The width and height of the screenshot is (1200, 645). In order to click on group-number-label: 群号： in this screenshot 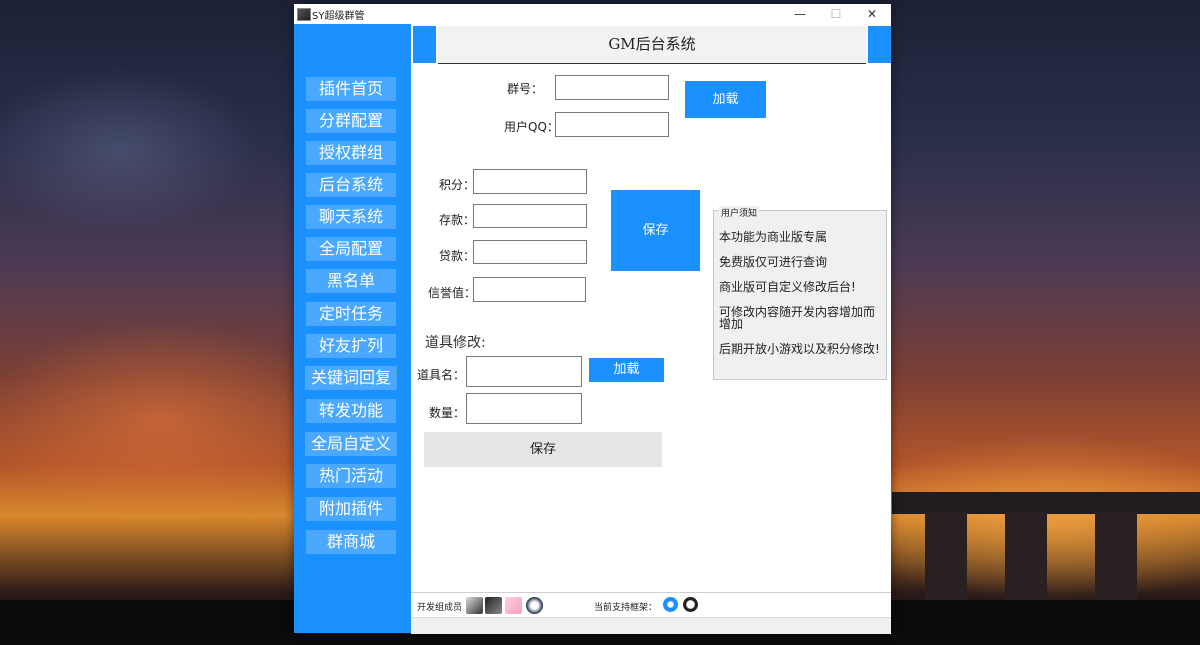, I will do `click(525, 89)`.